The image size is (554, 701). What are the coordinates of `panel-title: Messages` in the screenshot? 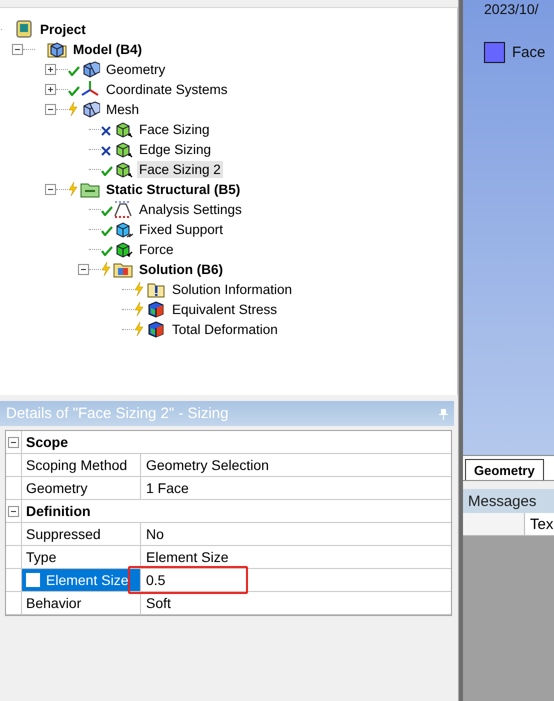 It's located at (502, 501).